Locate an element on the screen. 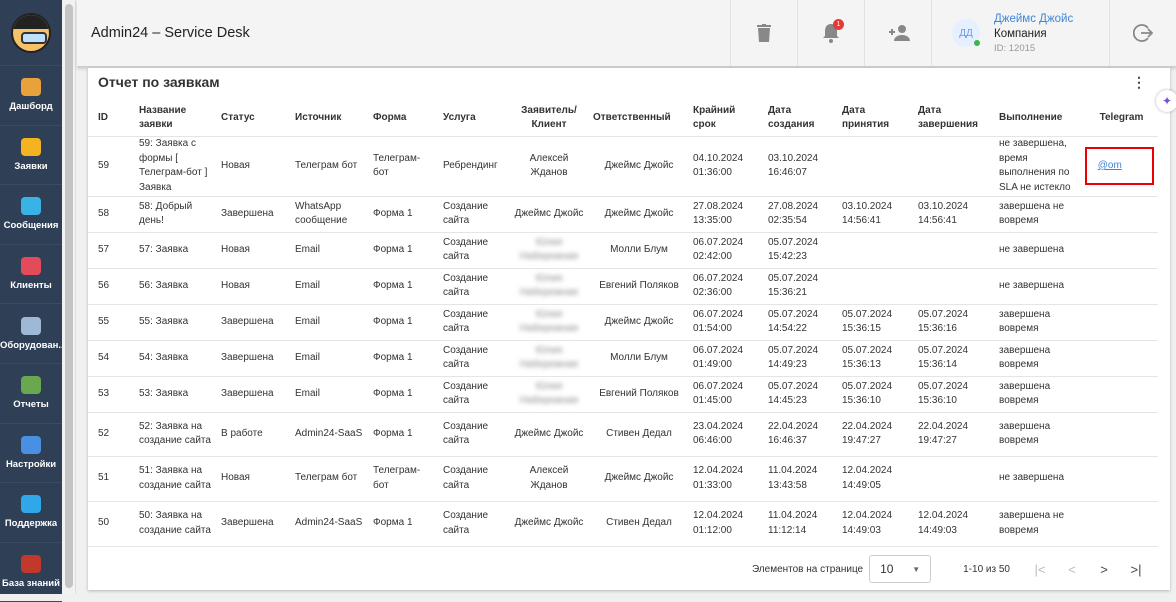  column-header: Название заявки is located at coordinates (176, 118).